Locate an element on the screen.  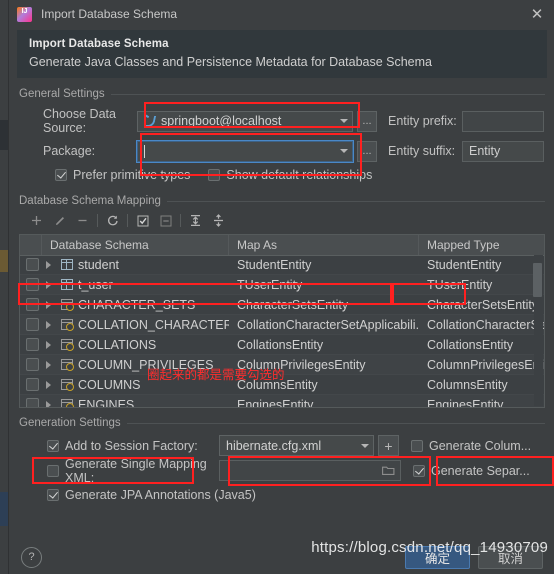
text-caret is located at coordinates (144, 151).